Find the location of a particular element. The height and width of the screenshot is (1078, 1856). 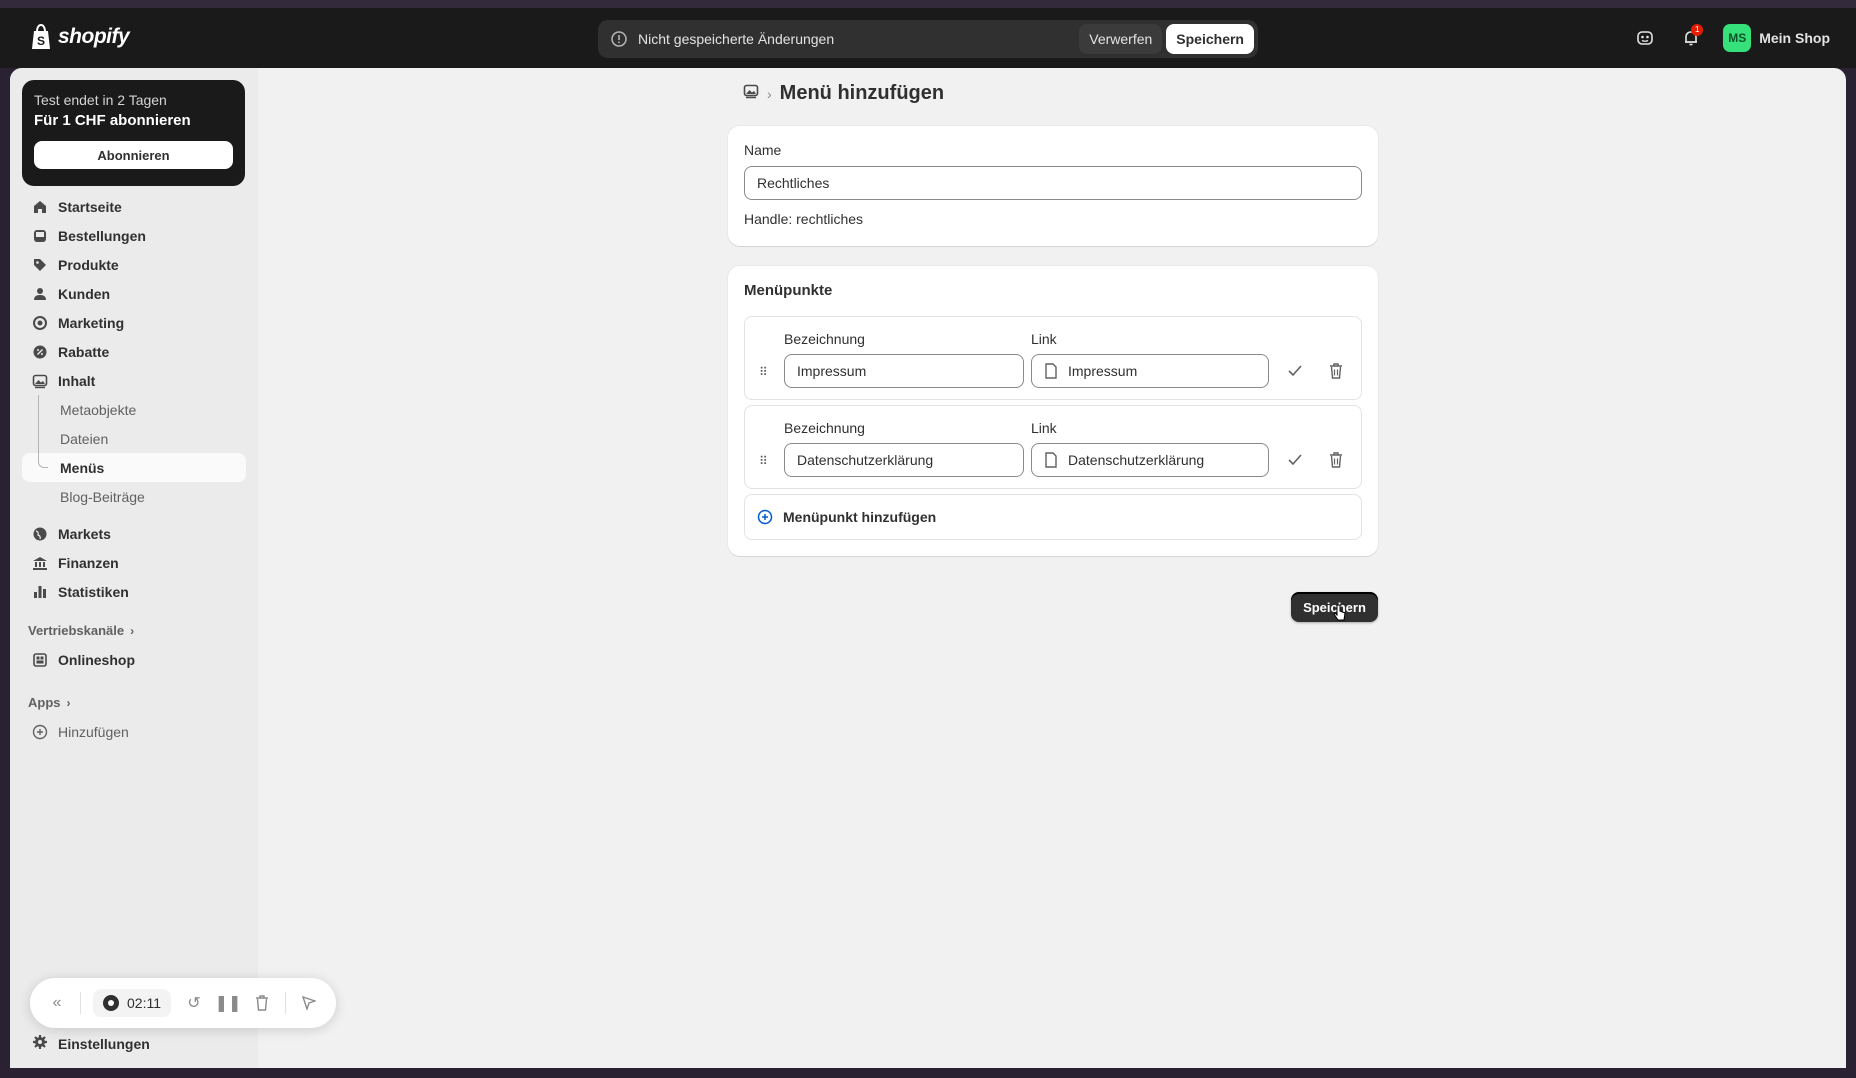

sidebar-item-label: Kunden is located at coordinates (84, 293).